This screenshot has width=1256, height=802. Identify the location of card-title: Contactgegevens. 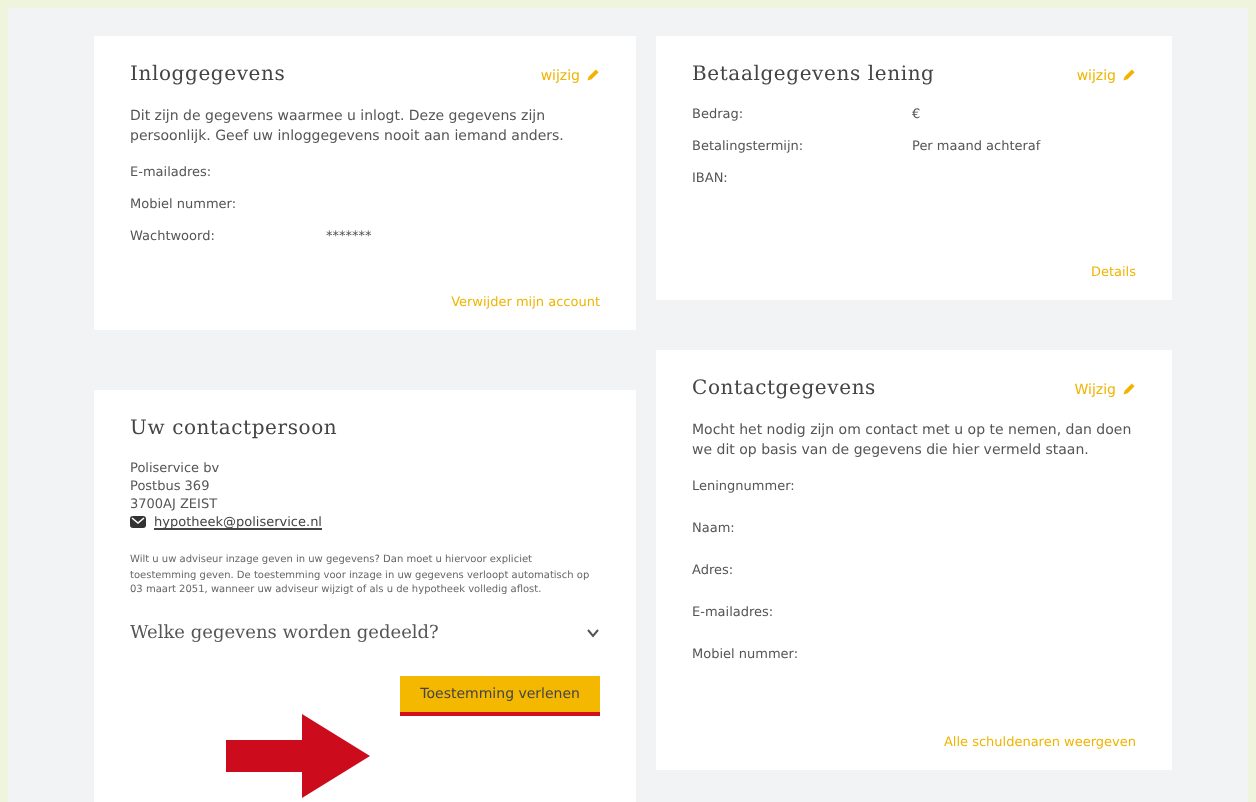
(784, 389).